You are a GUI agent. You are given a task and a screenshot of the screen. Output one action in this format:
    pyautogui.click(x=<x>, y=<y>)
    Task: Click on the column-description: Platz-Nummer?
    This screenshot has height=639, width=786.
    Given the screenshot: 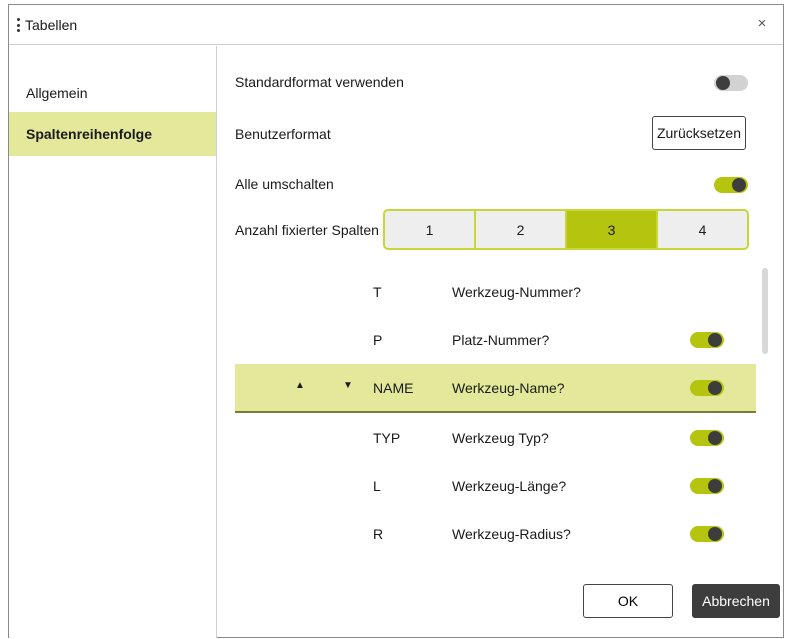 What is the action you would take?
    pyautogui.click(x=501, y=340)
    